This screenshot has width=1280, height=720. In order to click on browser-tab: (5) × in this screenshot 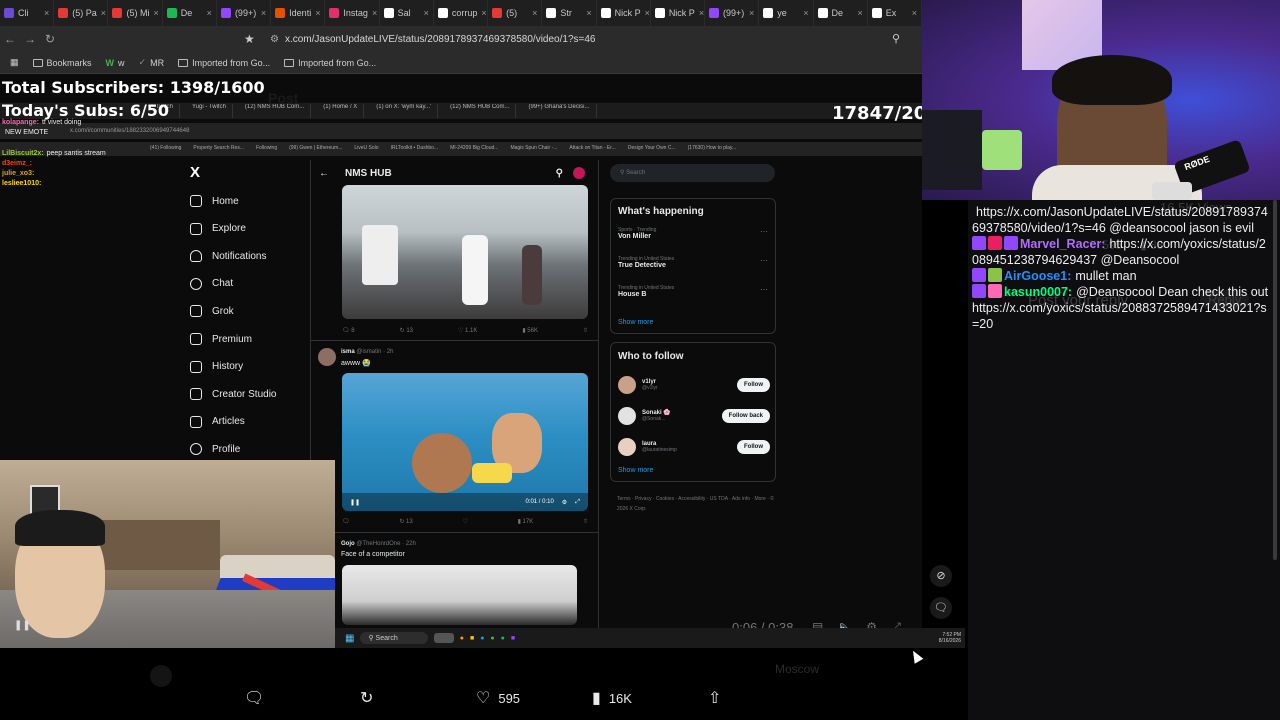, I will do `click(515, 13)`.